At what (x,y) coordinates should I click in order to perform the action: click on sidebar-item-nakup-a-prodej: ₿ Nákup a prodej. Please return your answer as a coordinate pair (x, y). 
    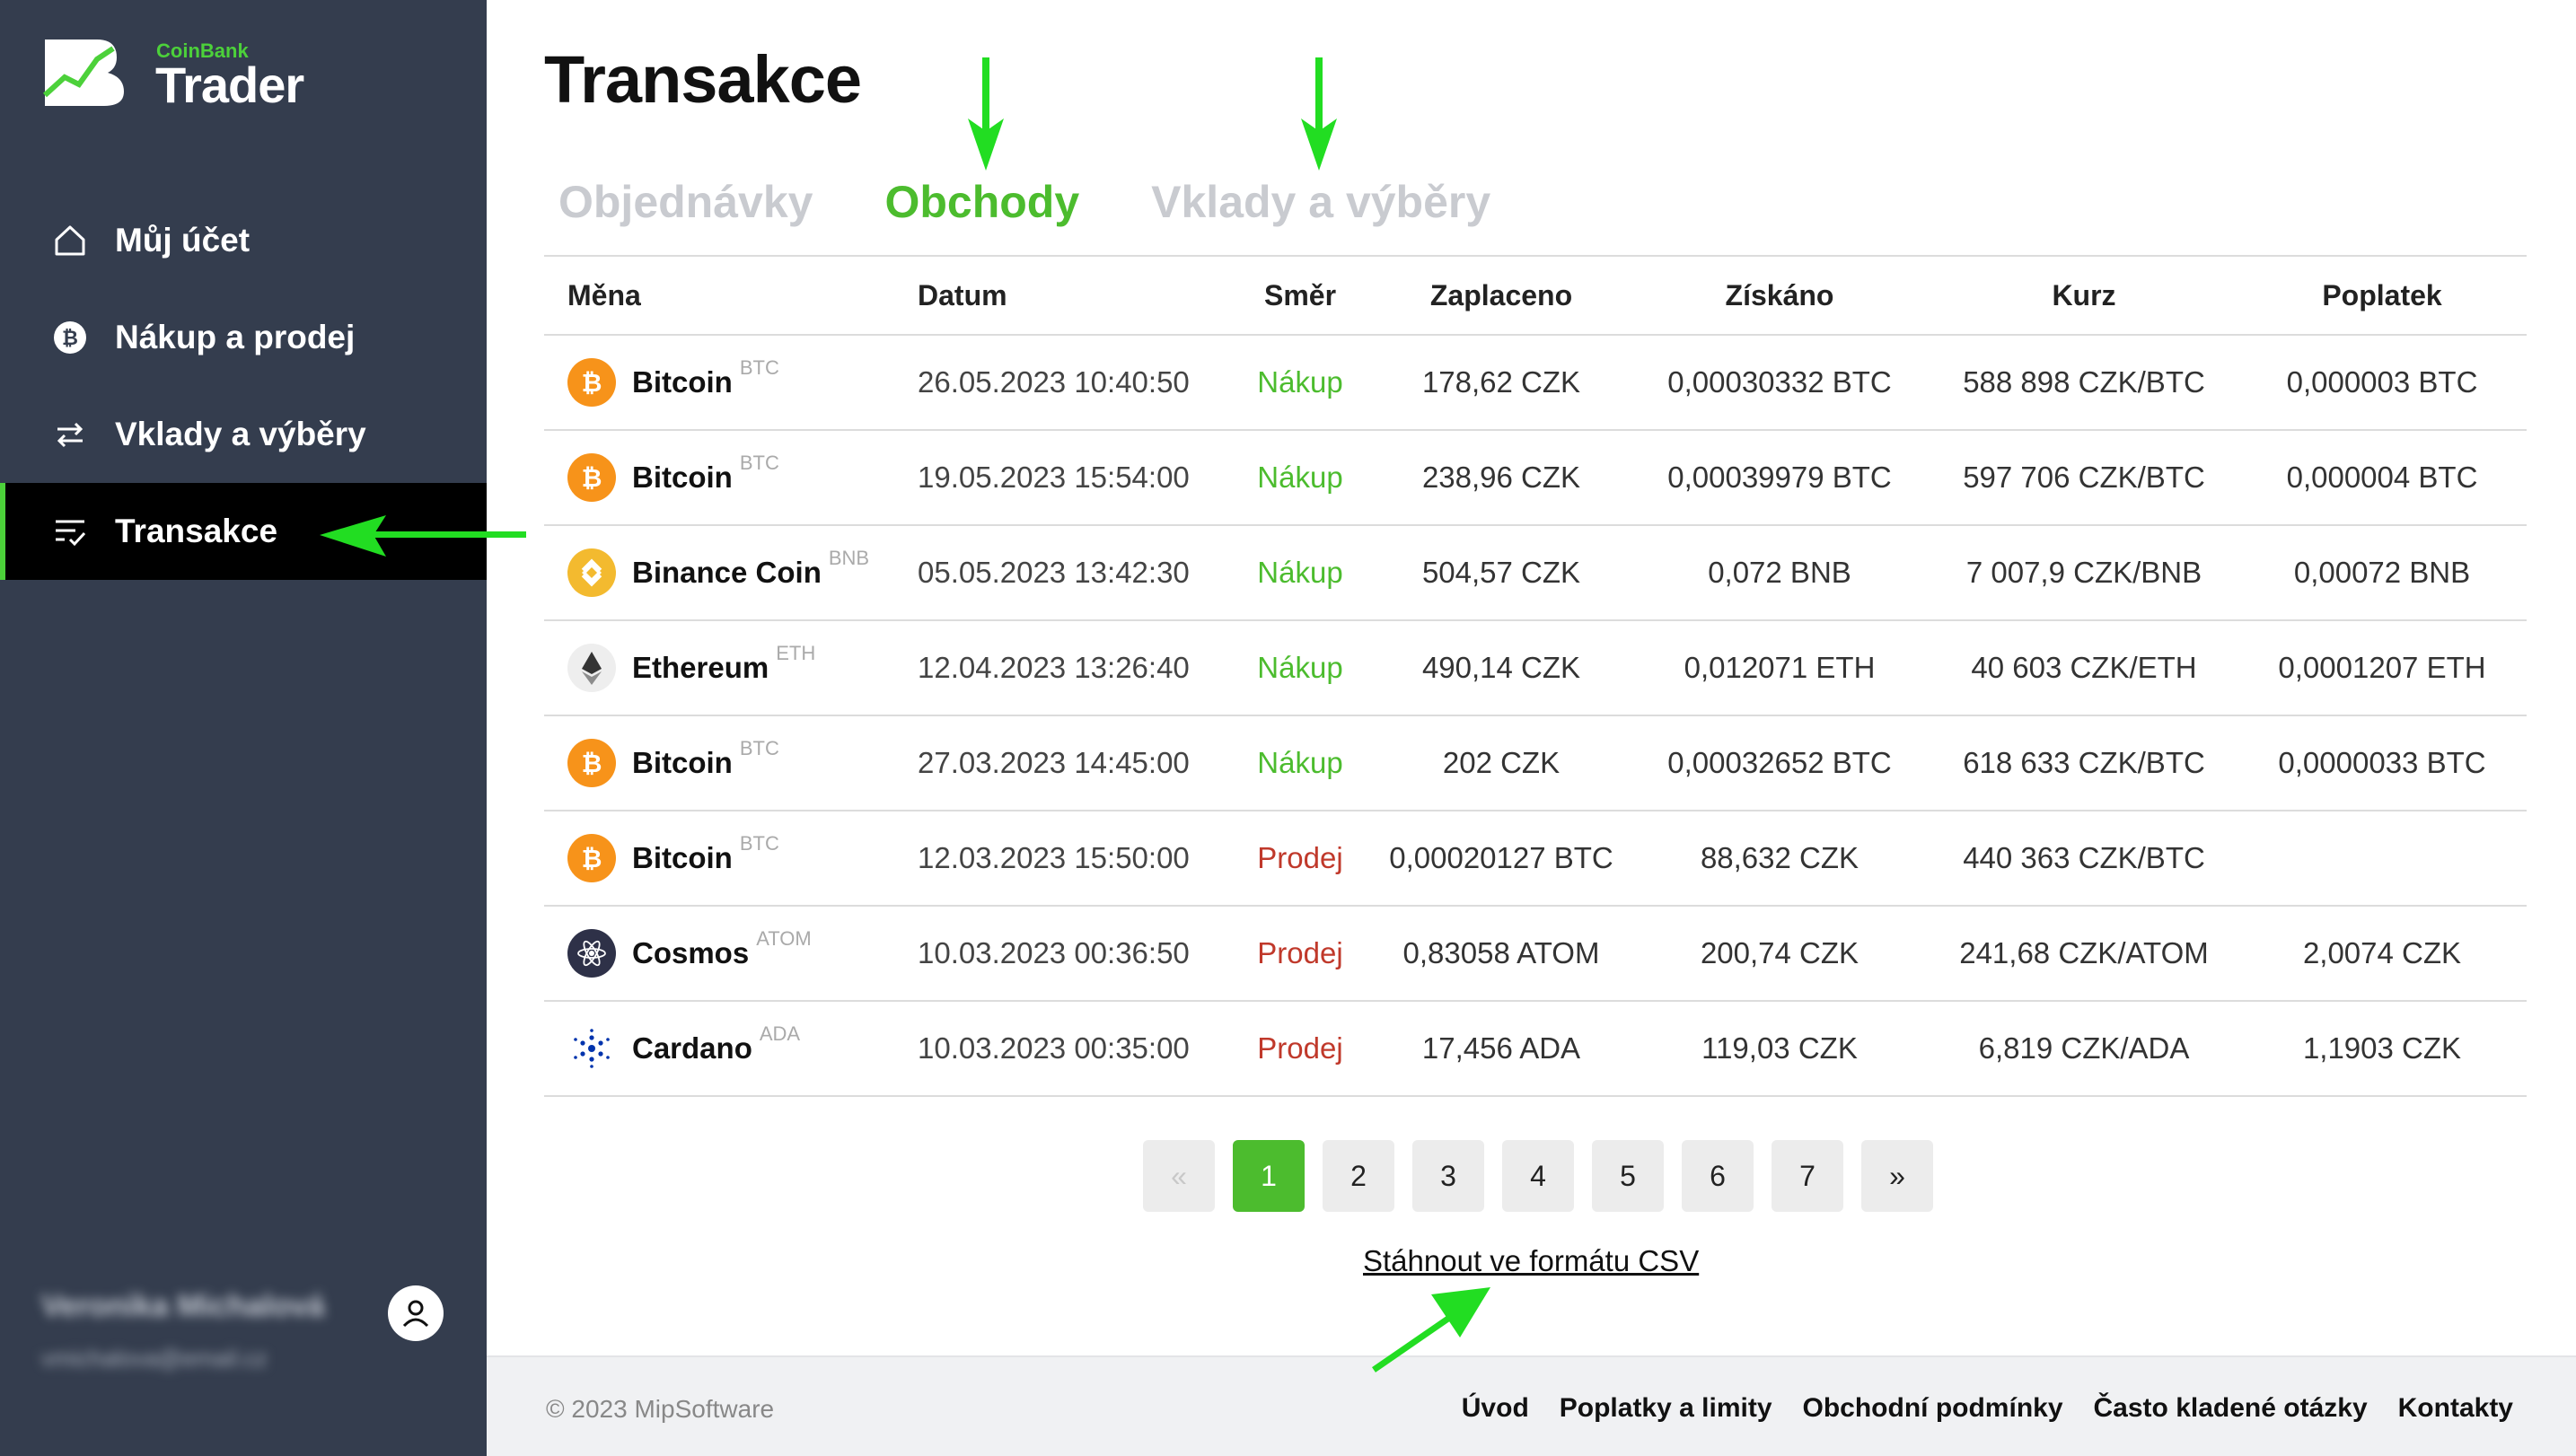
    Looking at the image, I should click on (243, 338).